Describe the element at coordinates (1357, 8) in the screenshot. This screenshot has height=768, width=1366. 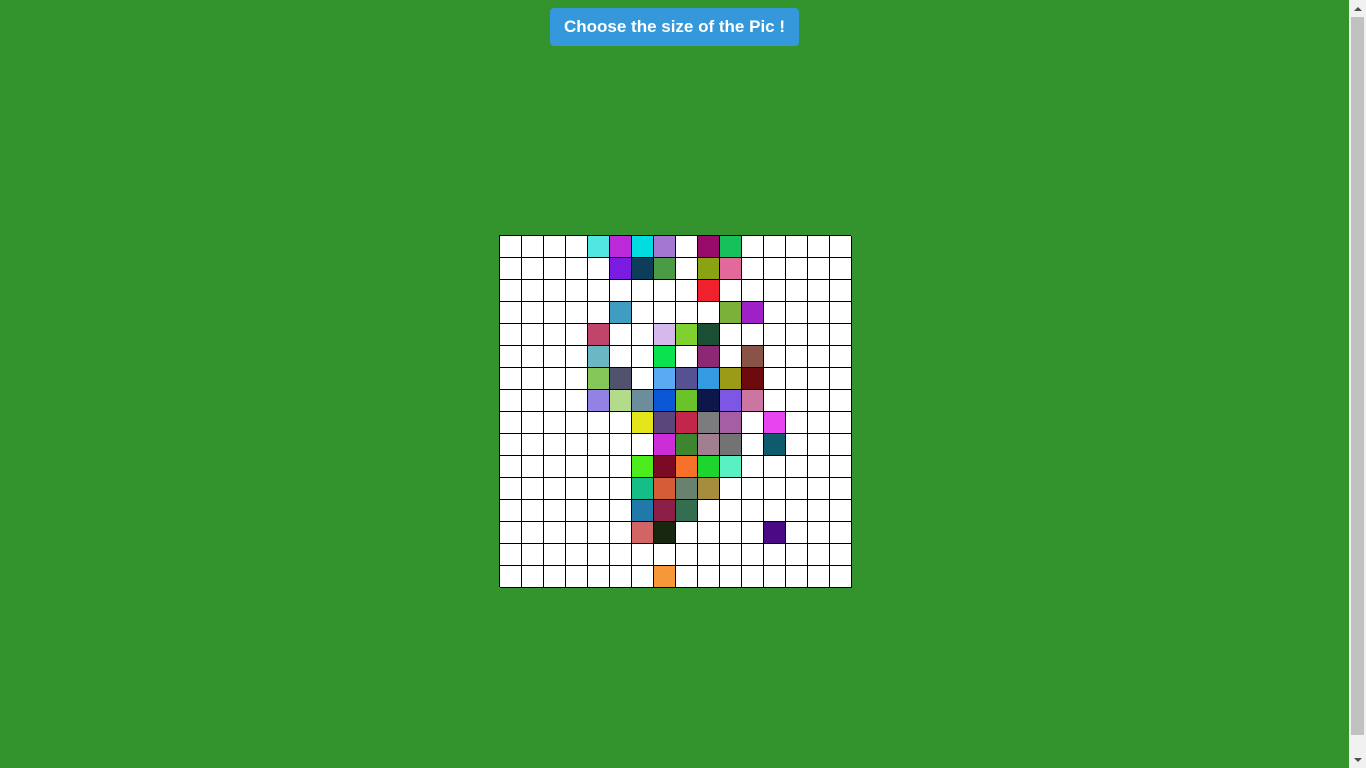
I see `scroll-up-arrow-icon` at that location.